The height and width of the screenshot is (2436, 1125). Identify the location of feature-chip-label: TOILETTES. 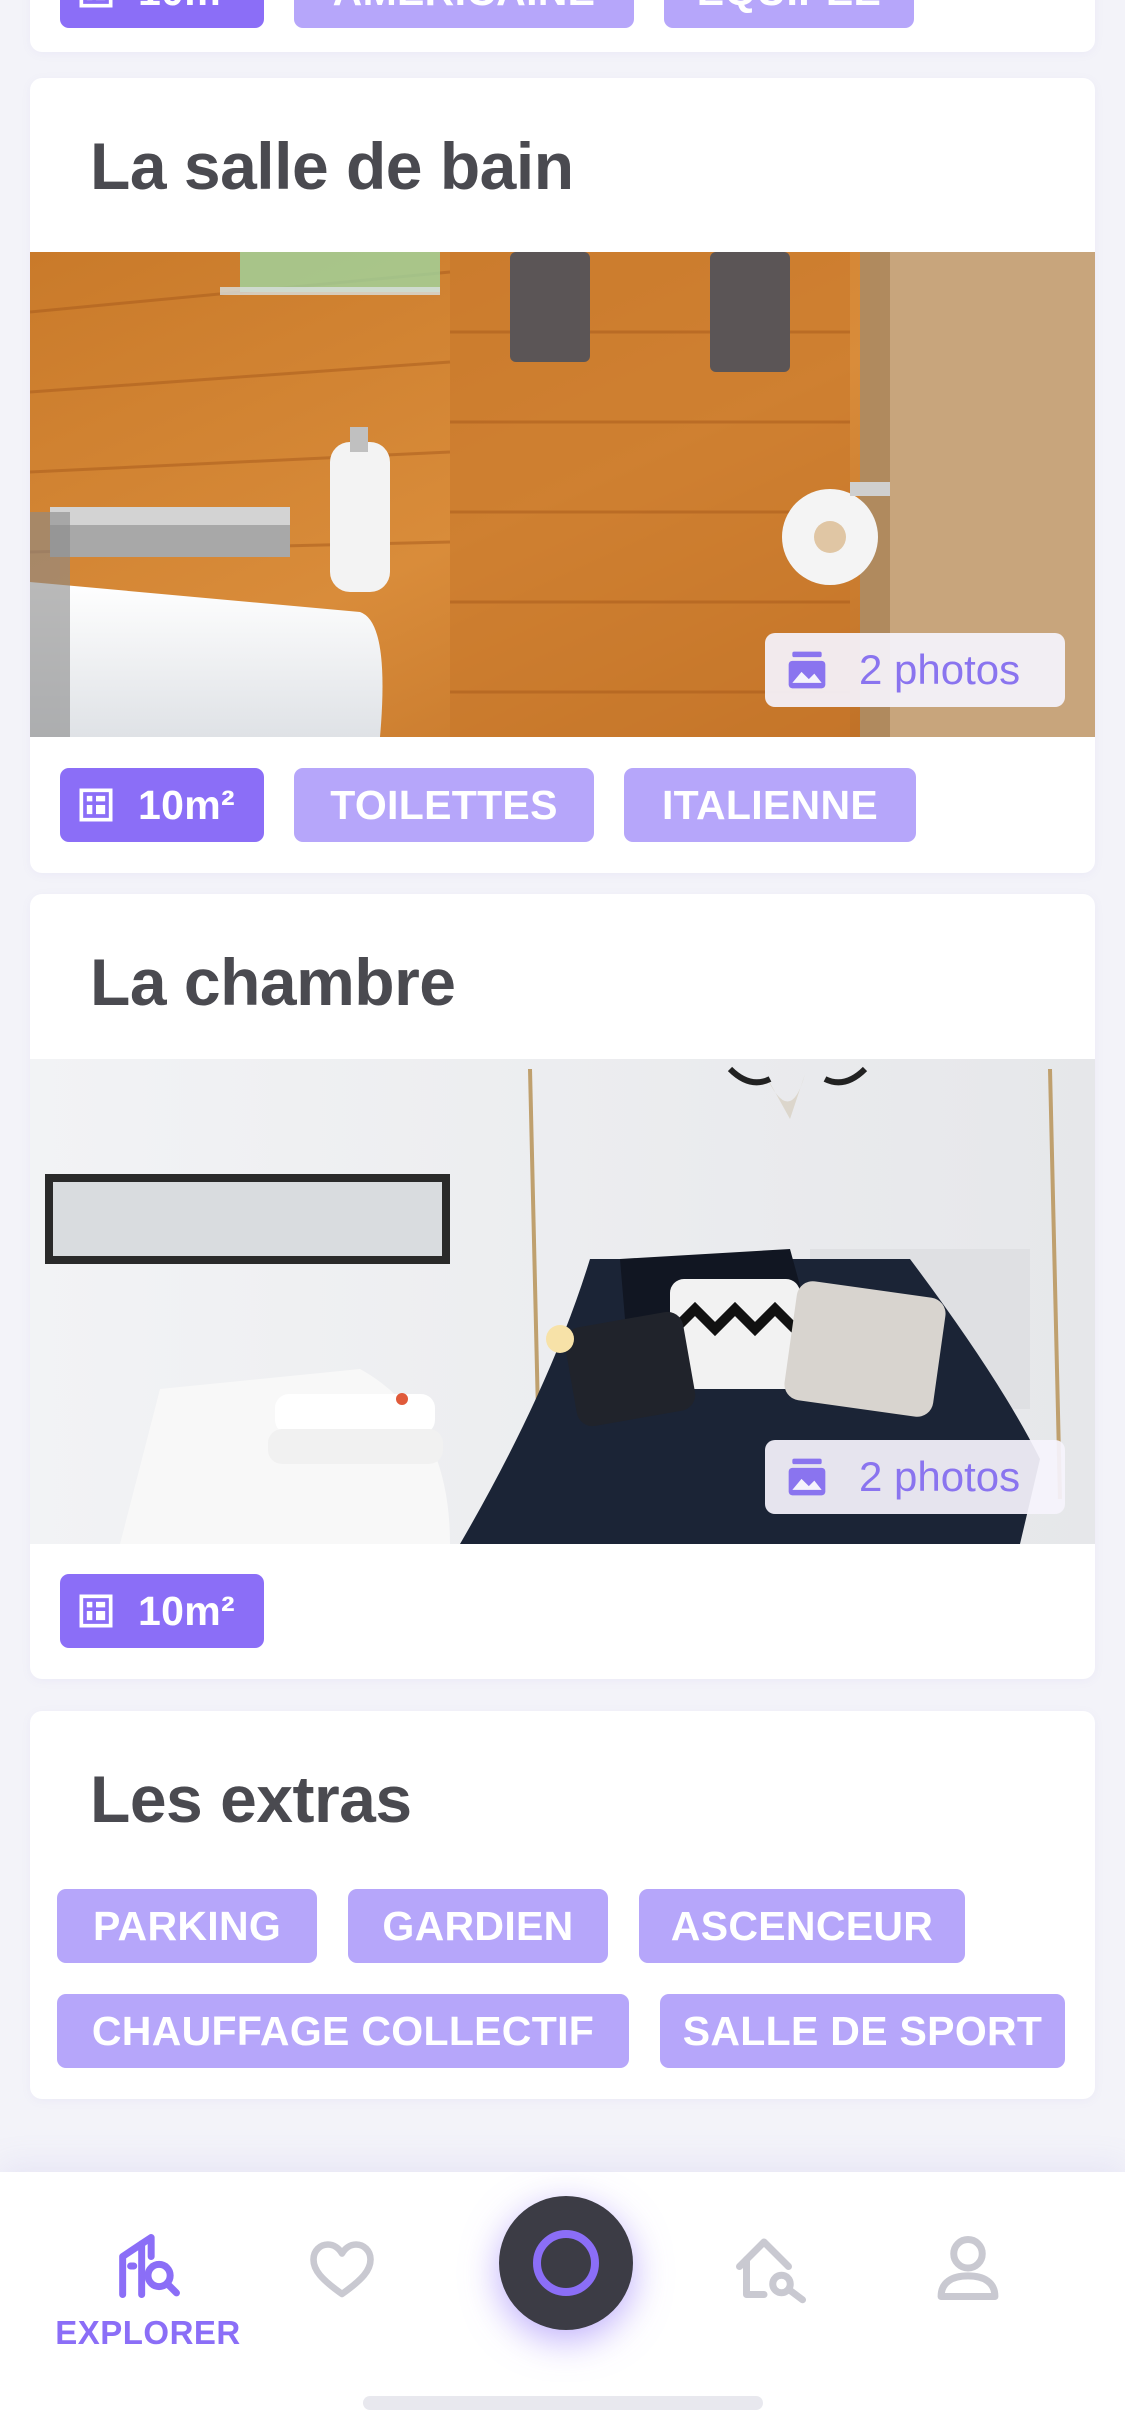
(444, 804).